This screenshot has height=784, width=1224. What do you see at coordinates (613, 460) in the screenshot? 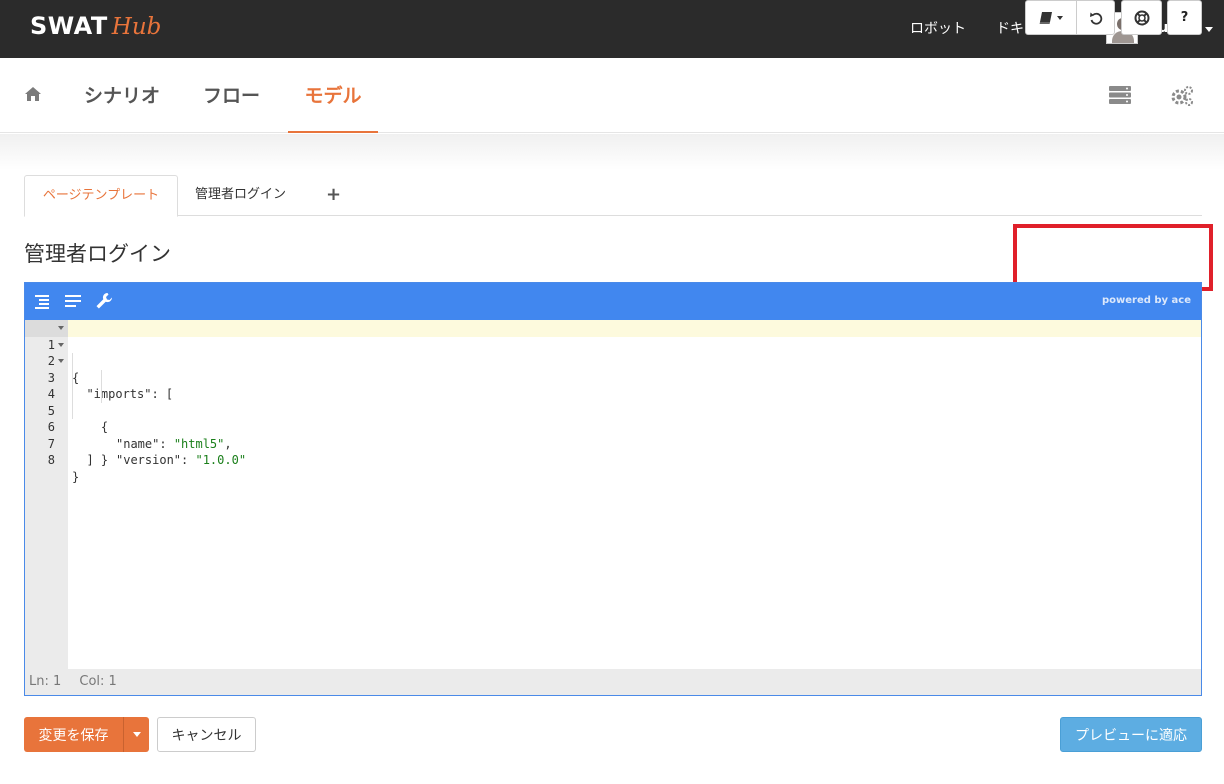
I see `code-line: 8 }` at bounding box center [613, 460].